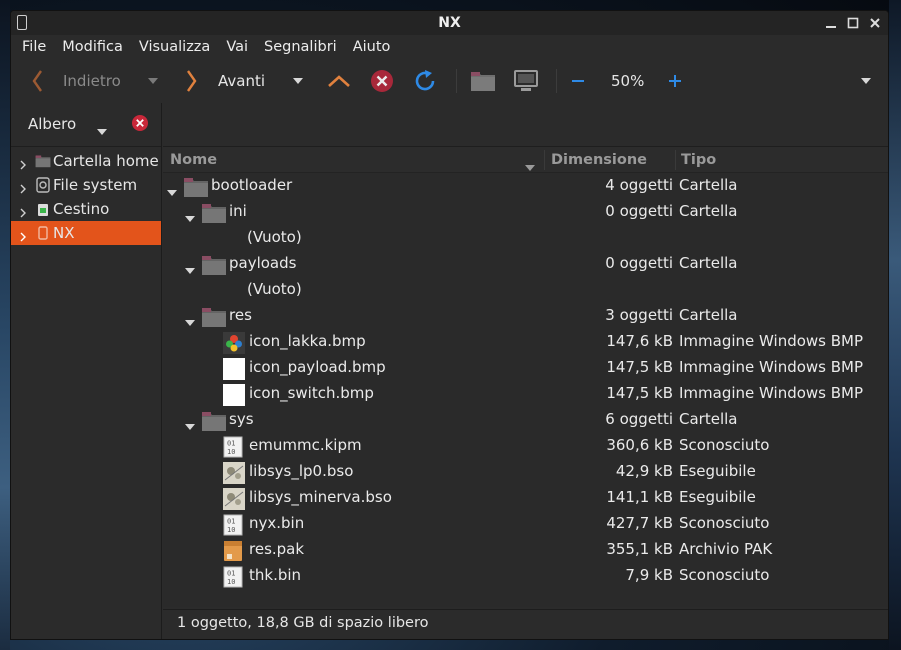 Image resolution: width=901 pixels, height=650 pixels. I want to click on file-size: 355,1 kB, so click(639, 549).